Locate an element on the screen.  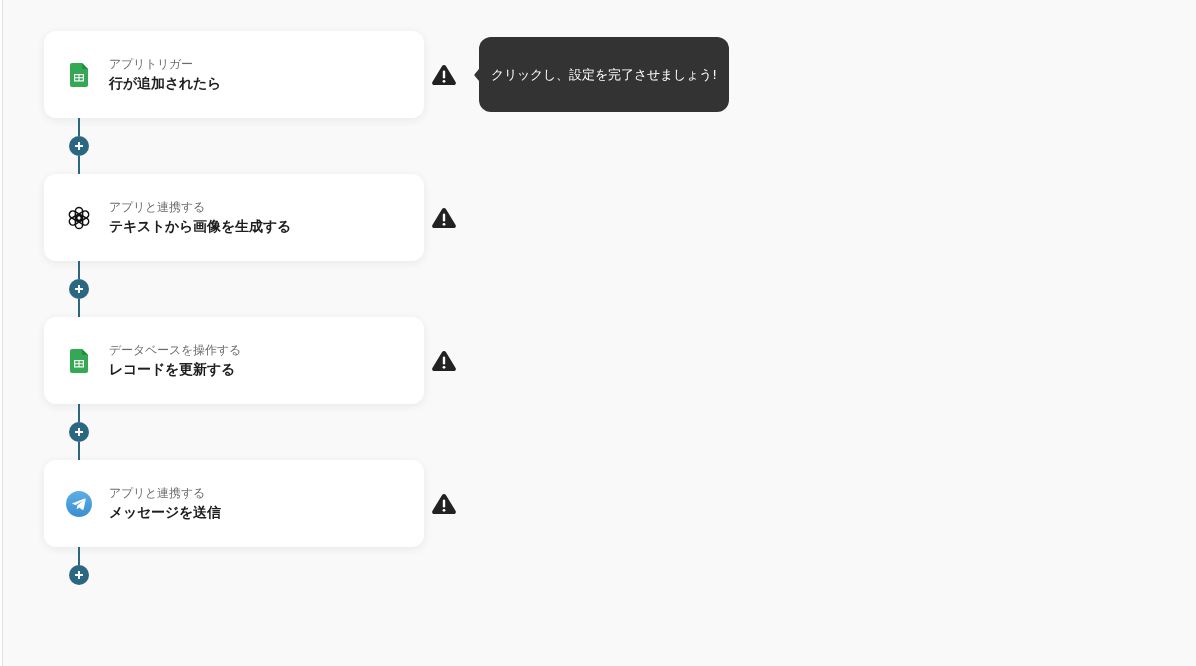
step-title: 行が追加されたら is located at coordinates (165, 83).